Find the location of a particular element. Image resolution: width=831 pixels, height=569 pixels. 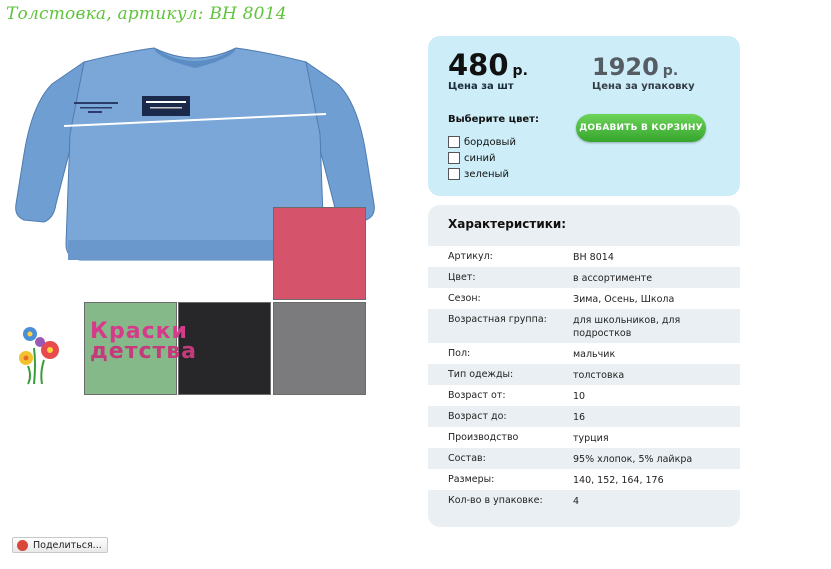

row-value: 95% хлопок, 5% лайкра is located at coordinates (633, 459).